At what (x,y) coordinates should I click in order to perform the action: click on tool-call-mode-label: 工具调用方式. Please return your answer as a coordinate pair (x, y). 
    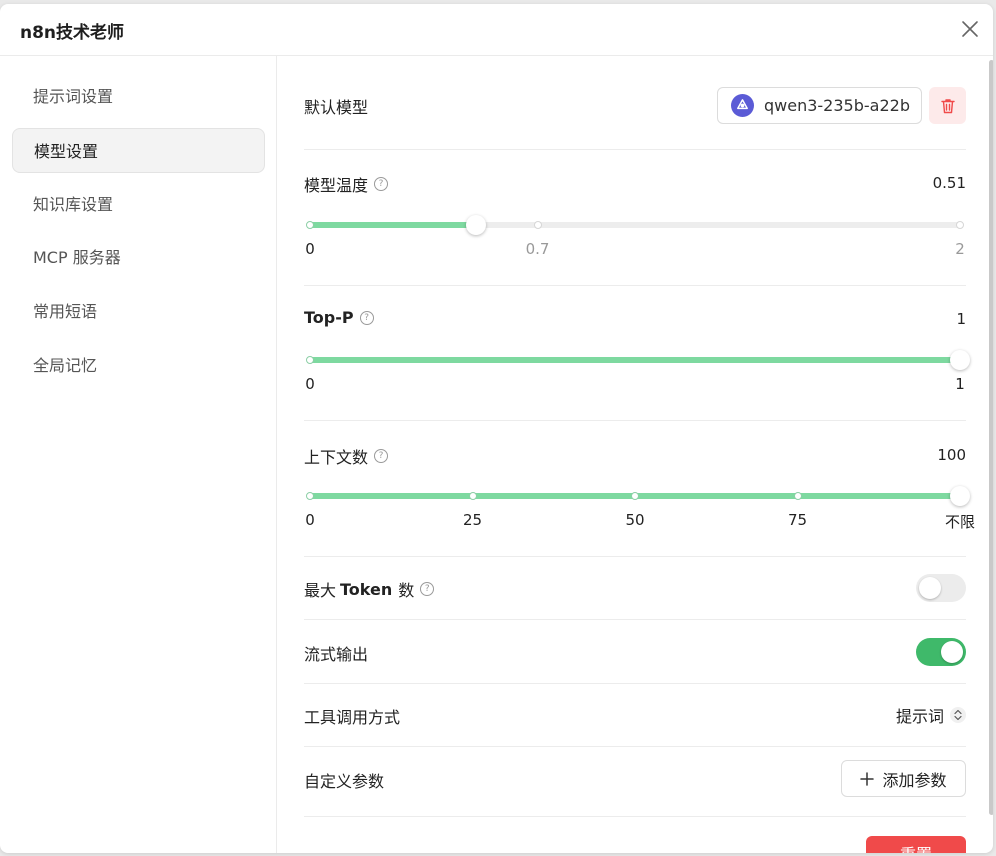
    Looking at the image, I should click on (352, 717).